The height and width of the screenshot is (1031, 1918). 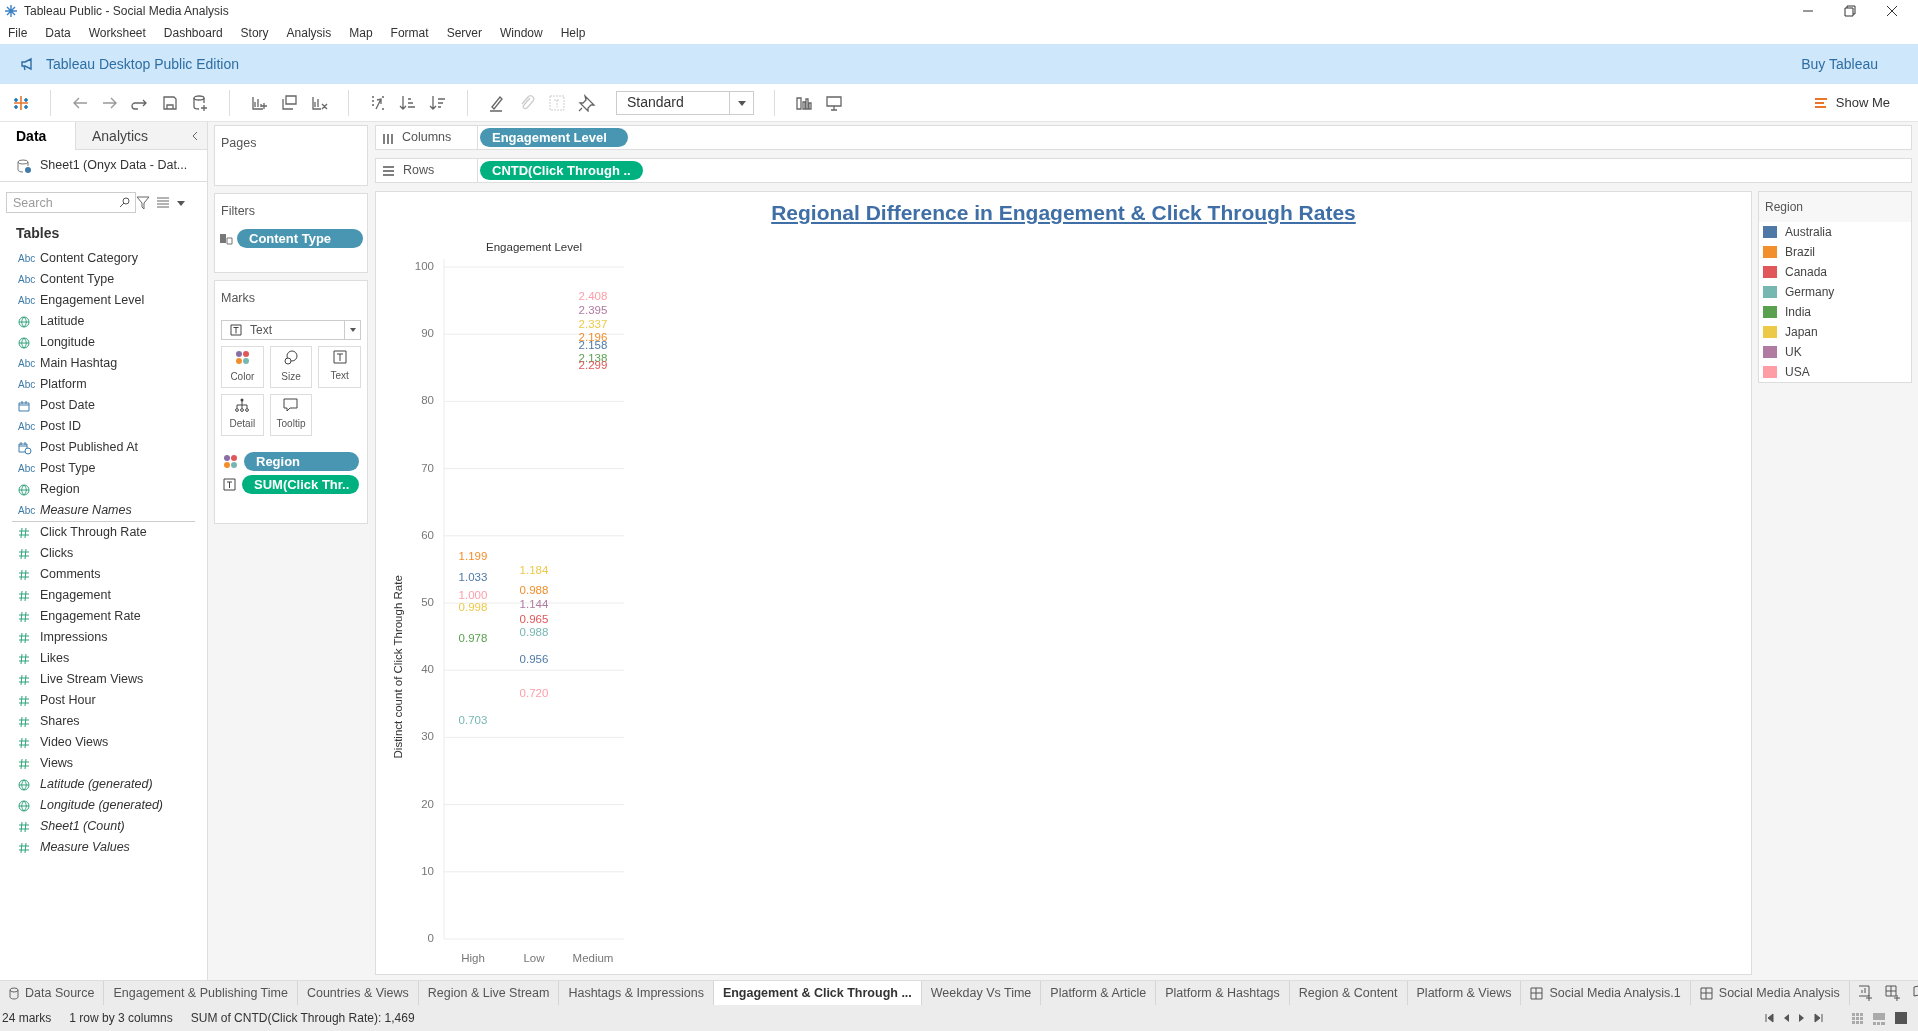 I want to click on menu-item: Dashboard, so click(x=193, y=33).